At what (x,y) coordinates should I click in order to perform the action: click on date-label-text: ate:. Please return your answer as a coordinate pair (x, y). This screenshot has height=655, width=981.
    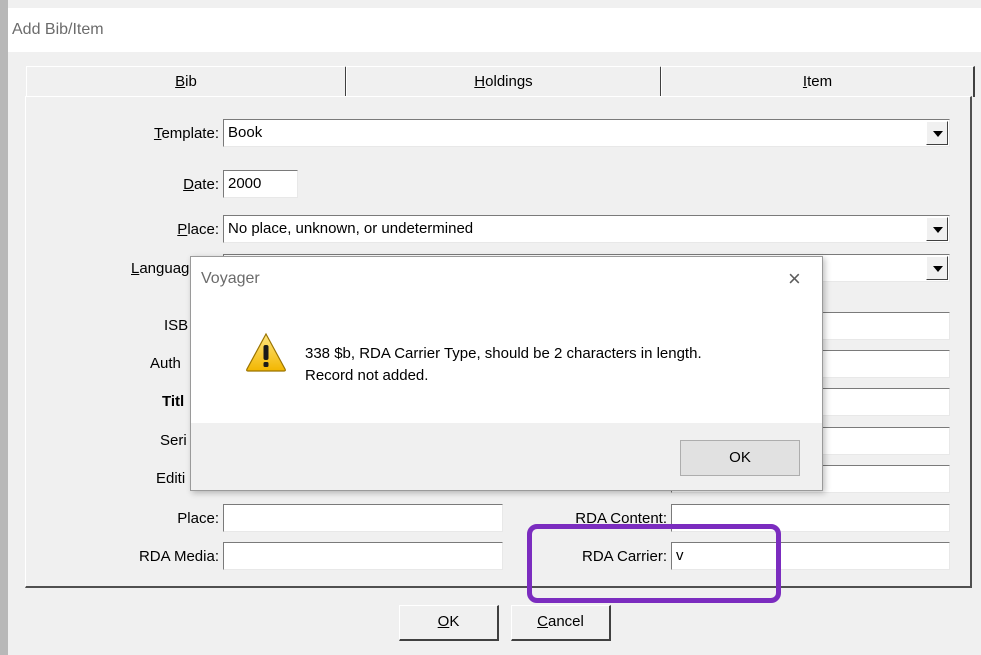
    Looking at the image, I should click on (206, 184).